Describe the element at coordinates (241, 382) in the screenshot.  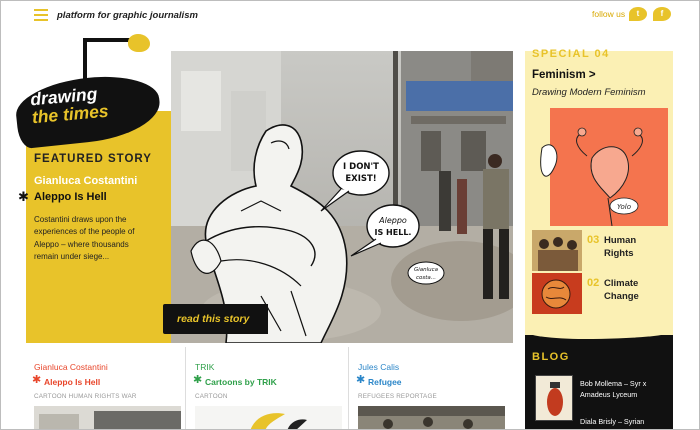
I see `card-title: Cartoons by TRIK` at that location.